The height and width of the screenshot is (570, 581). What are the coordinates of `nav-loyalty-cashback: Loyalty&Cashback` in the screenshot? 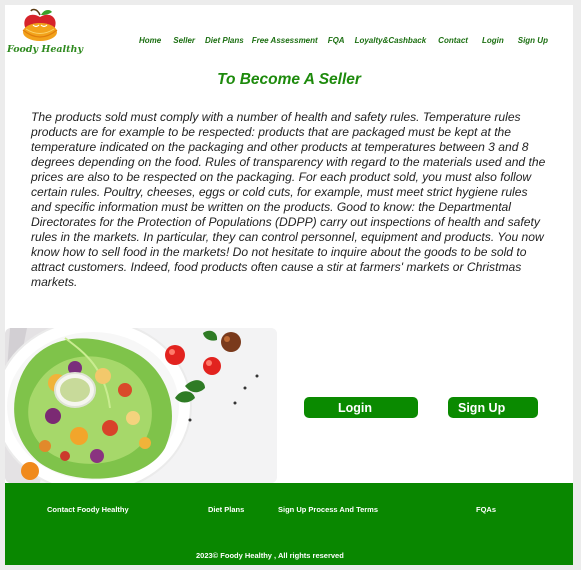 It's located at (391, 40).